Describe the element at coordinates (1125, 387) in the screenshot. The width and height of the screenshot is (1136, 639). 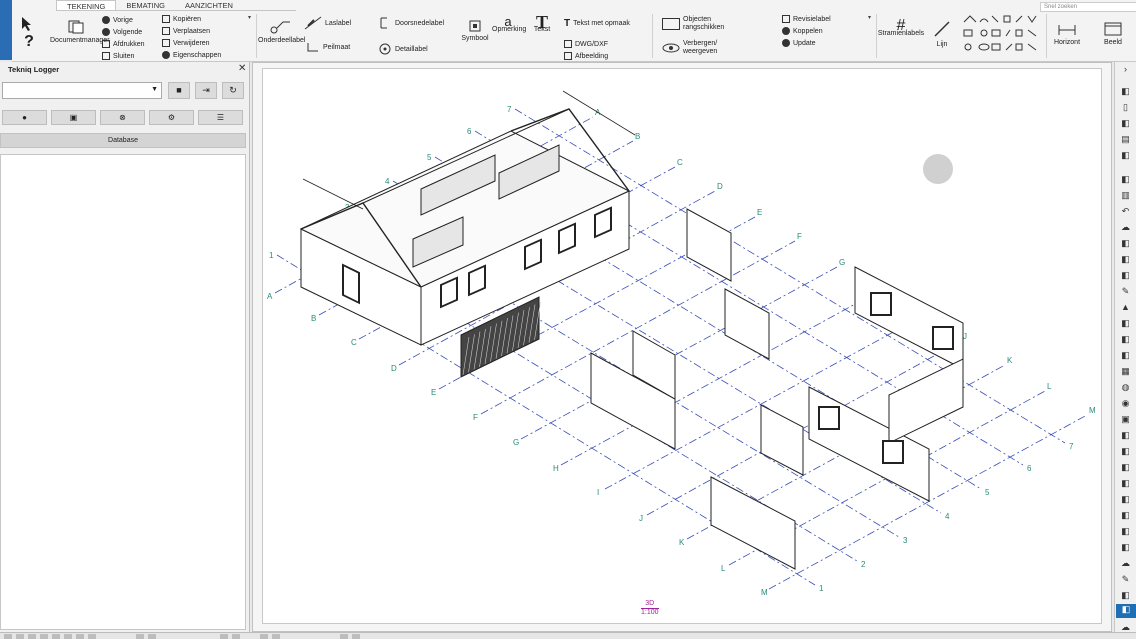
I see `globe-icon: ◍` at that location.